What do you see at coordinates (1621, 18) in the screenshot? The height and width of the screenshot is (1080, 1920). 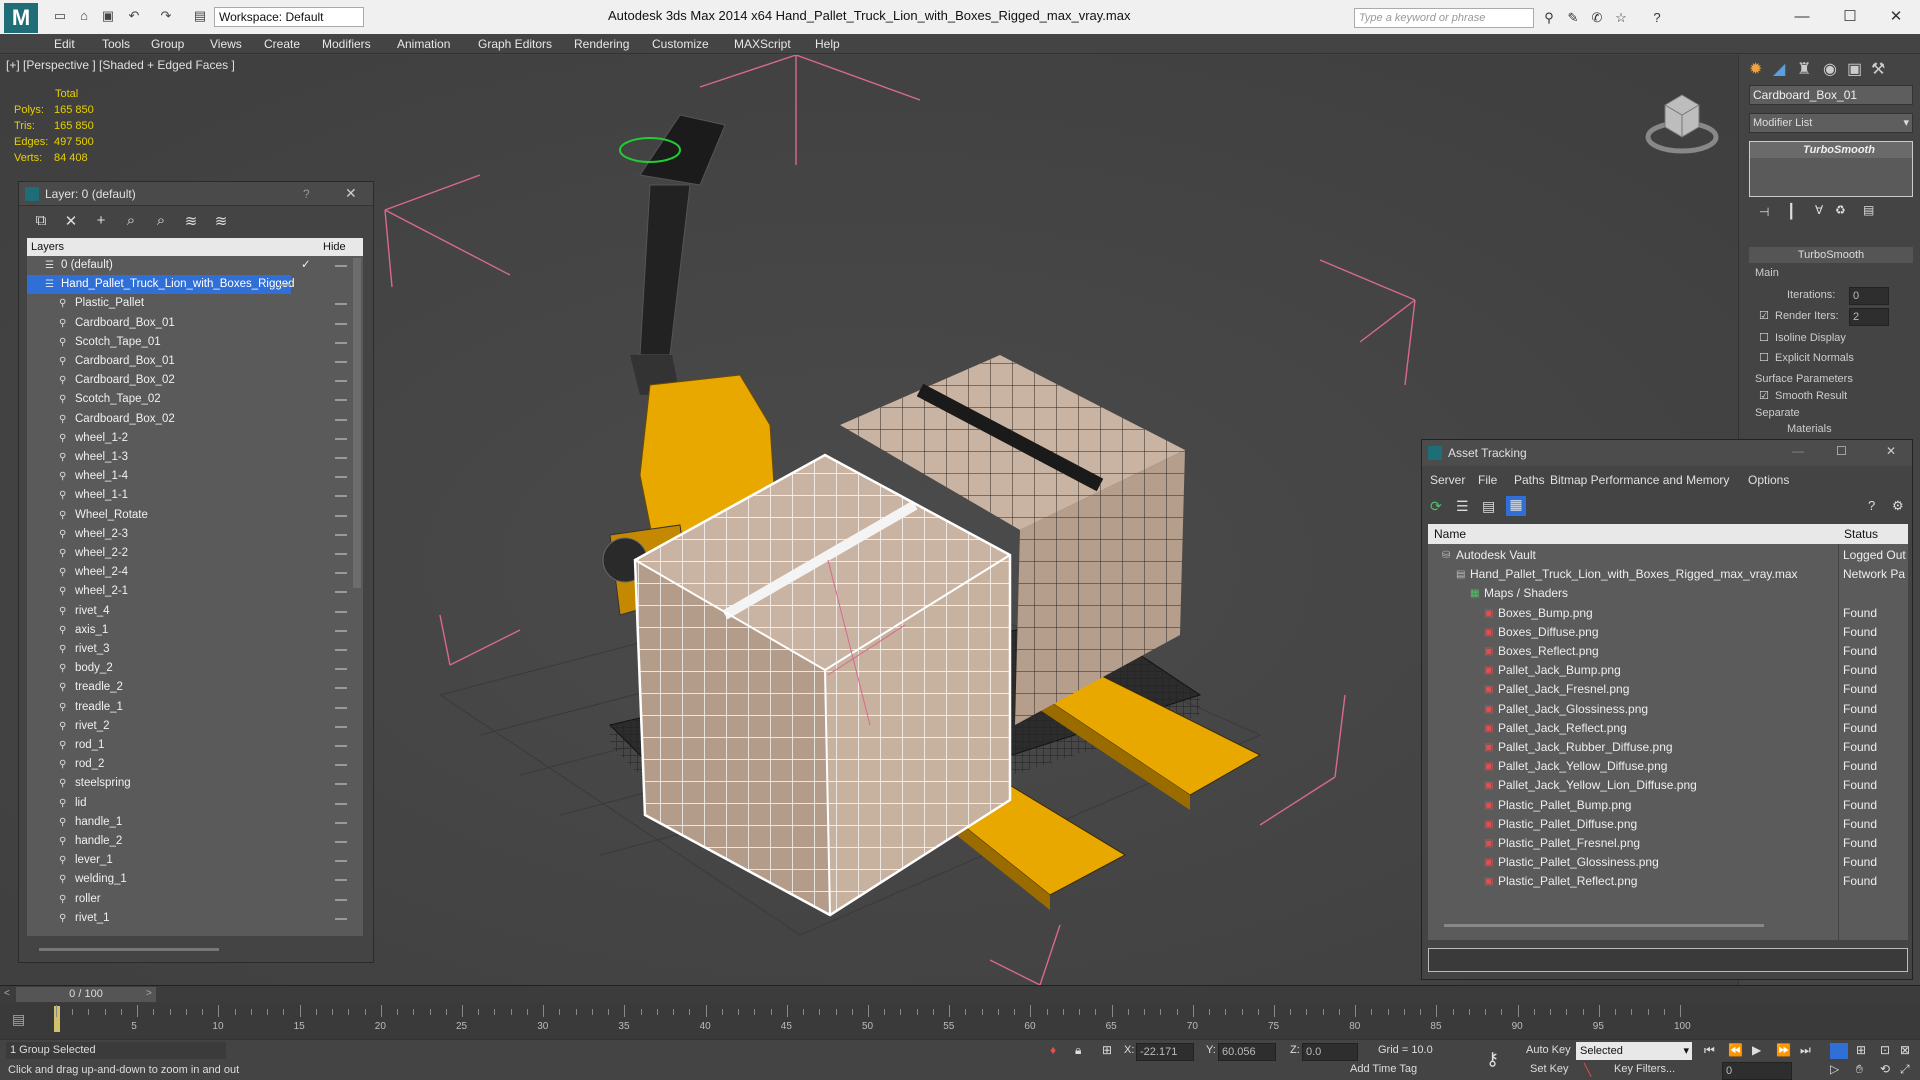 I see `favorites-star-icon: ☆` at bounding box center [1621, 18].